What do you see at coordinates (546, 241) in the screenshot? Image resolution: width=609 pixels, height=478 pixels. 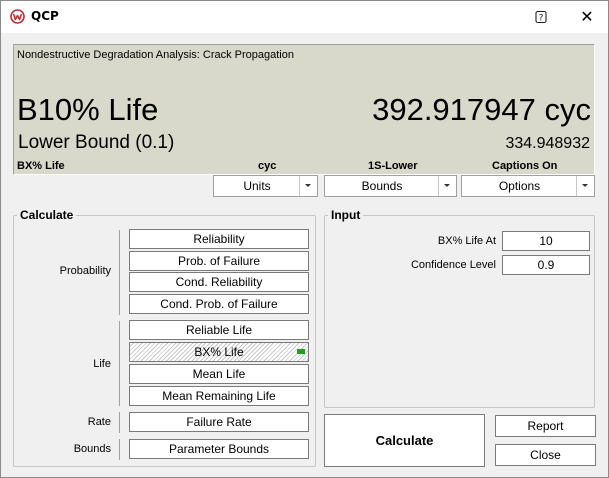 I see `bx-life-at-input: 10` at bounding box center [546, 241].